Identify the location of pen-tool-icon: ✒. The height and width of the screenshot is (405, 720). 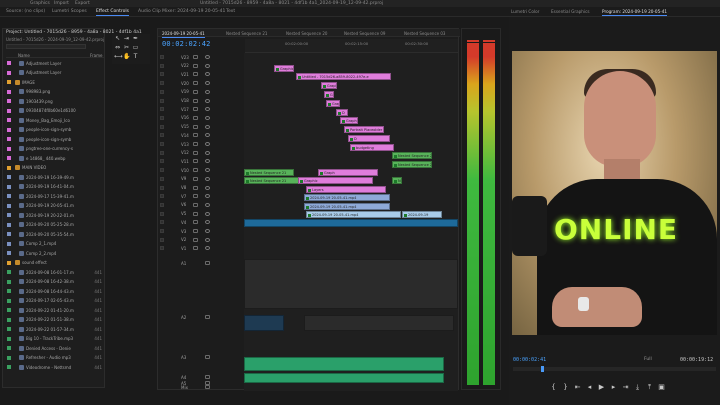
(135, 38).